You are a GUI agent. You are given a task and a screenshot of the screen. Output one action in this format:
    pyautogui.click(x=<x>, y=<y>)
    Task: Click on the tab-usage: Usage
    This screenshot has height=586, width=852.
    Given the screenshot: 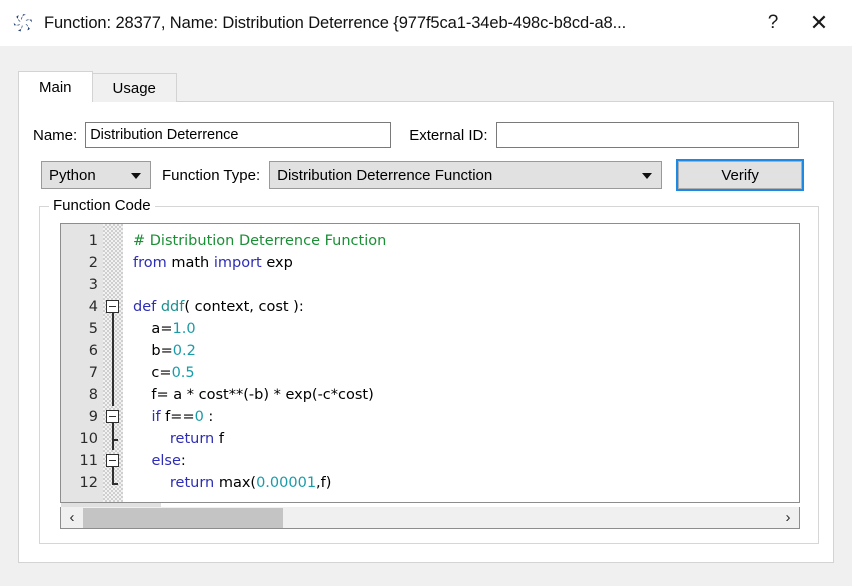 What is the action you would take?
    pyautogui.click(x=134, y=87)
    